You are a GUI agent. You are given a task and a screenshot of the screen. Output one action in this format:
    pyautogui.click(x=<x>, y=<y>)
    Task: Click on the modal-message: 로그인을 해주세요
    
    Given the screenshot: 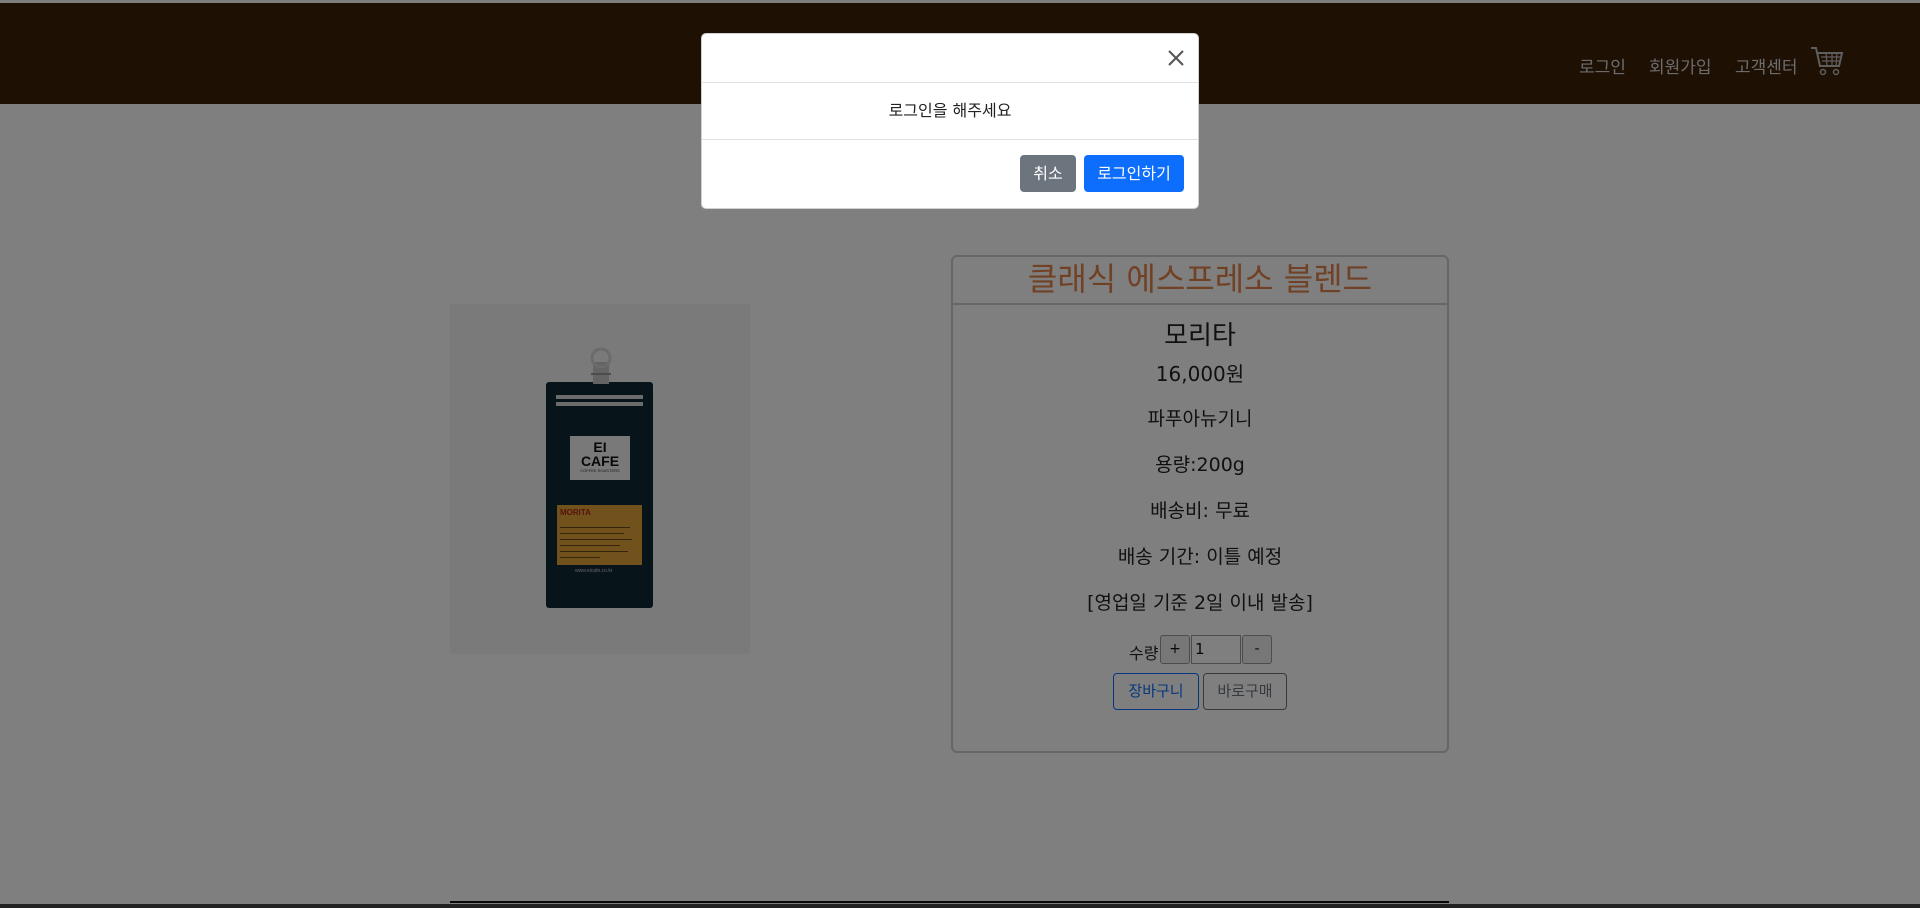 What is the action you would take?
    pyautogui.click(x=950, y=111)
    